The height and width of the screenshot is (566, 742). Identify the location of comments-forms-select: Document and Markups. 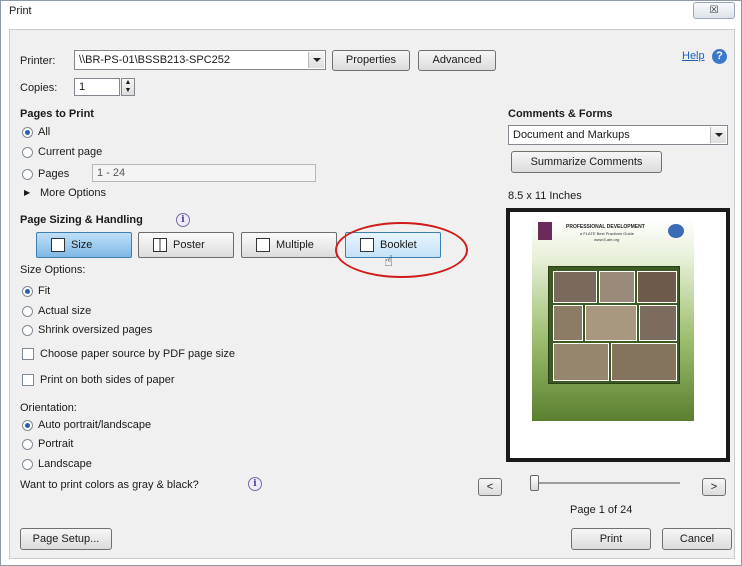
(618, 135).